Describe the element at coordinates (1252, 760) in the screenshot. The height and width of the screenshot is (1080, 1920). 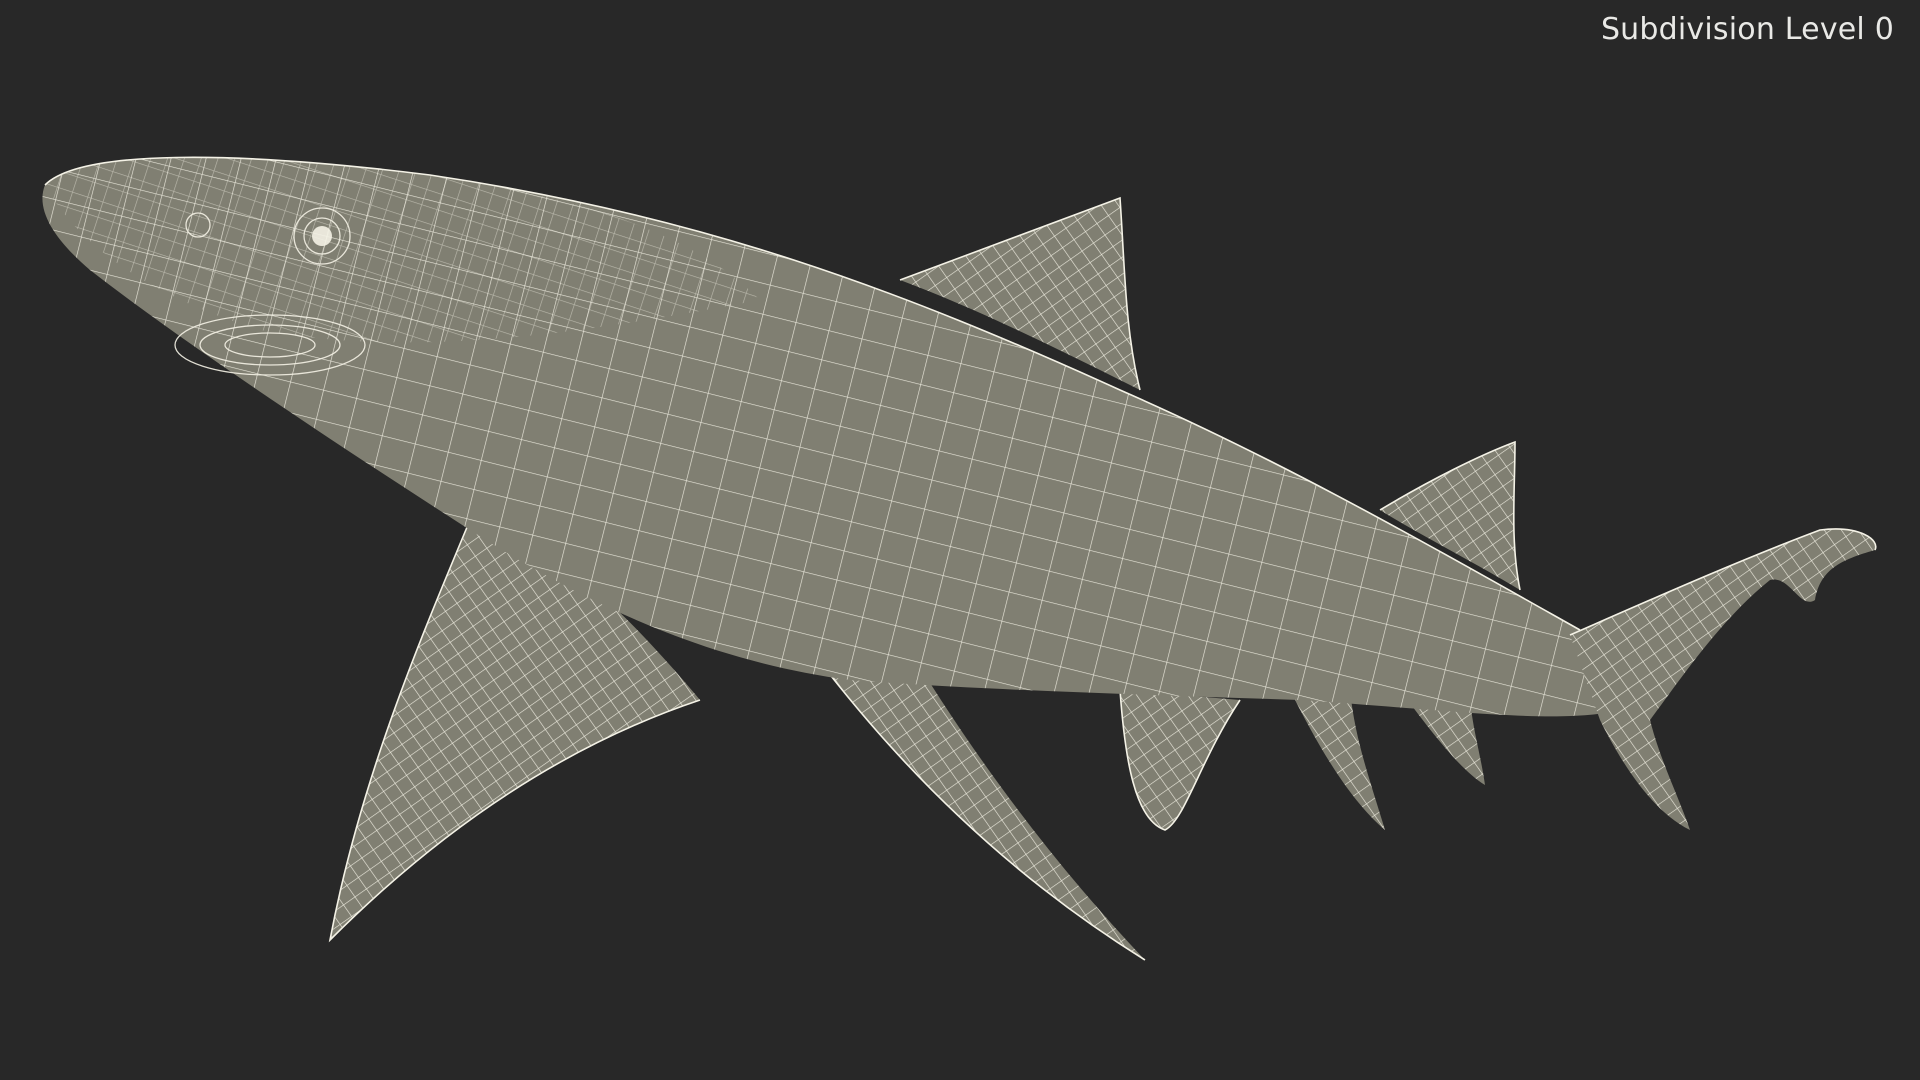
I see `pelvic-fins` at that location.